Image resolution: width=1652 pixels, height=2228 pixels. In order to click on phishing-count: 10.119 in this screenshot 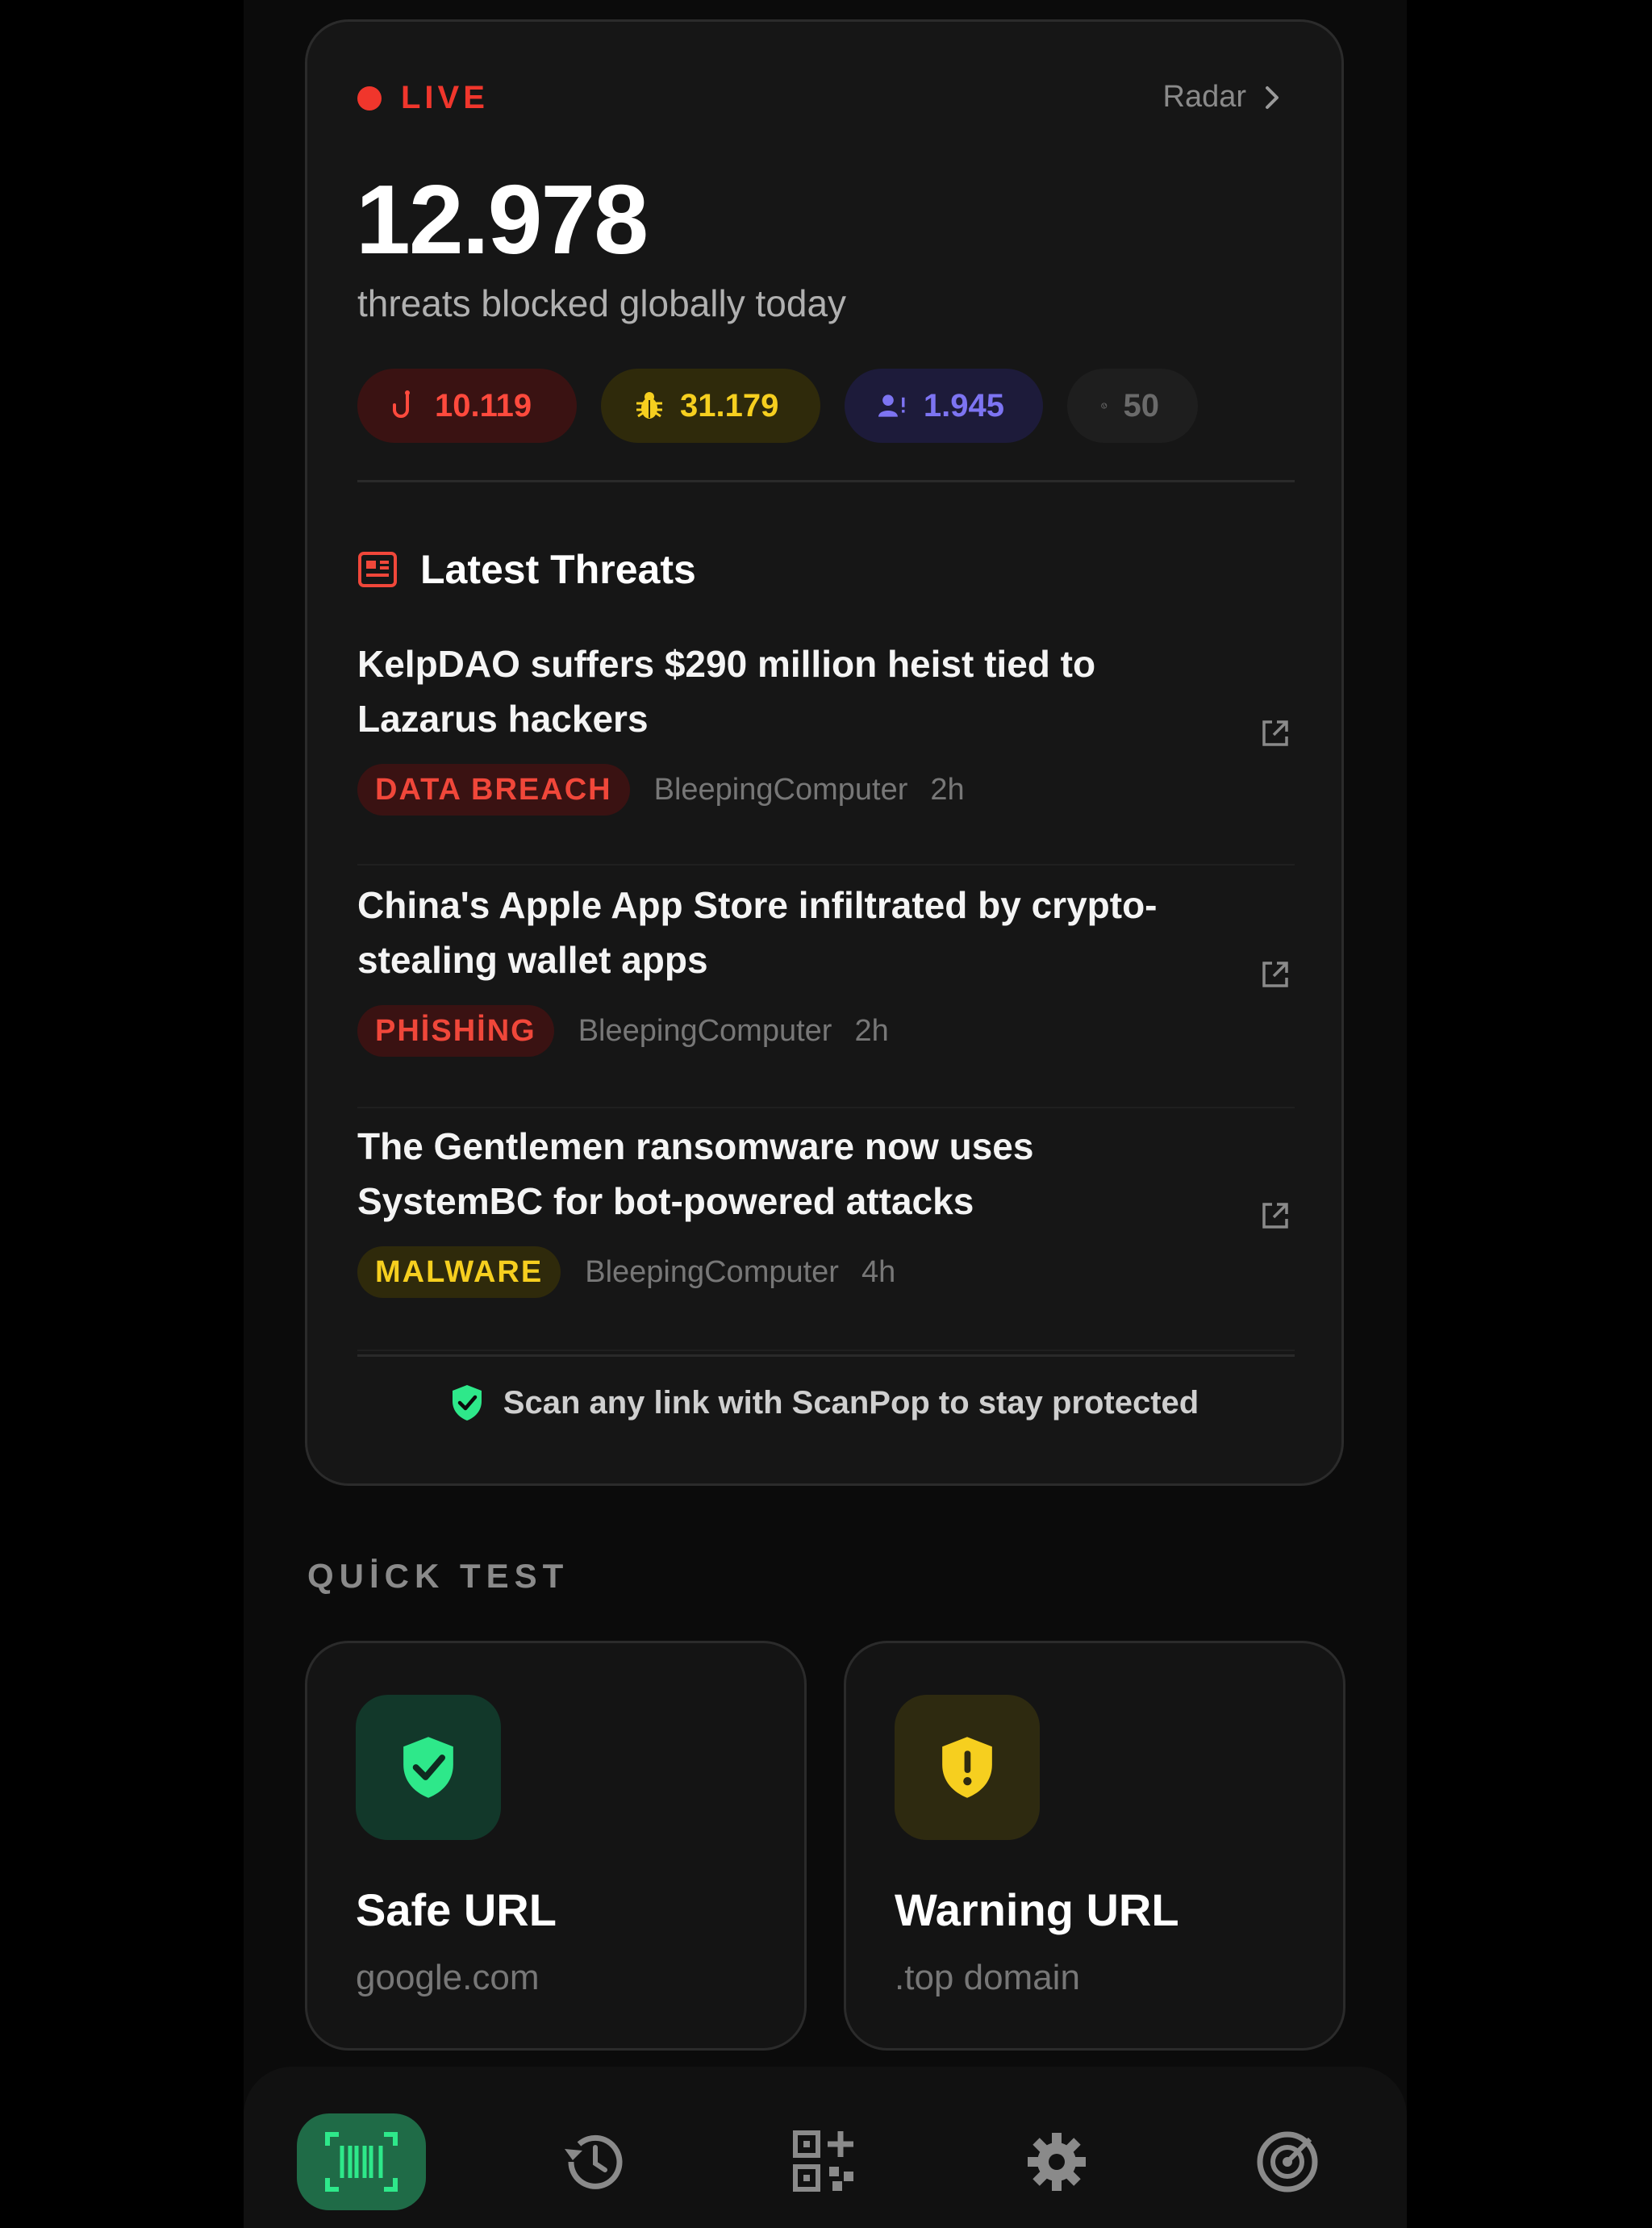, I will do `click(484, 405)`.